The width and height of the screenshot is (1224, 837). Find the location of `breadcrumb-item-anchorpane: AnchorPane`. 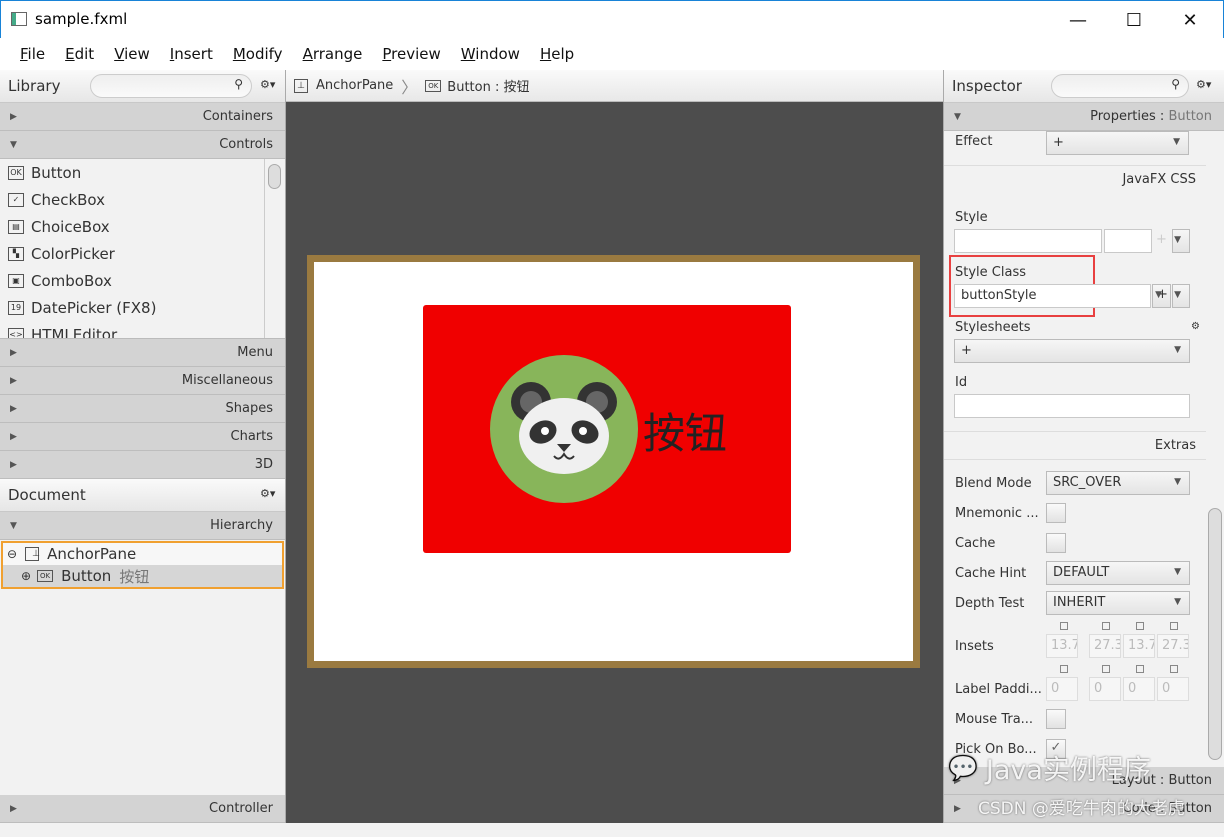

breadcrumb-item-anchorpane: AnchorPane is located at coordinates (354, 85).